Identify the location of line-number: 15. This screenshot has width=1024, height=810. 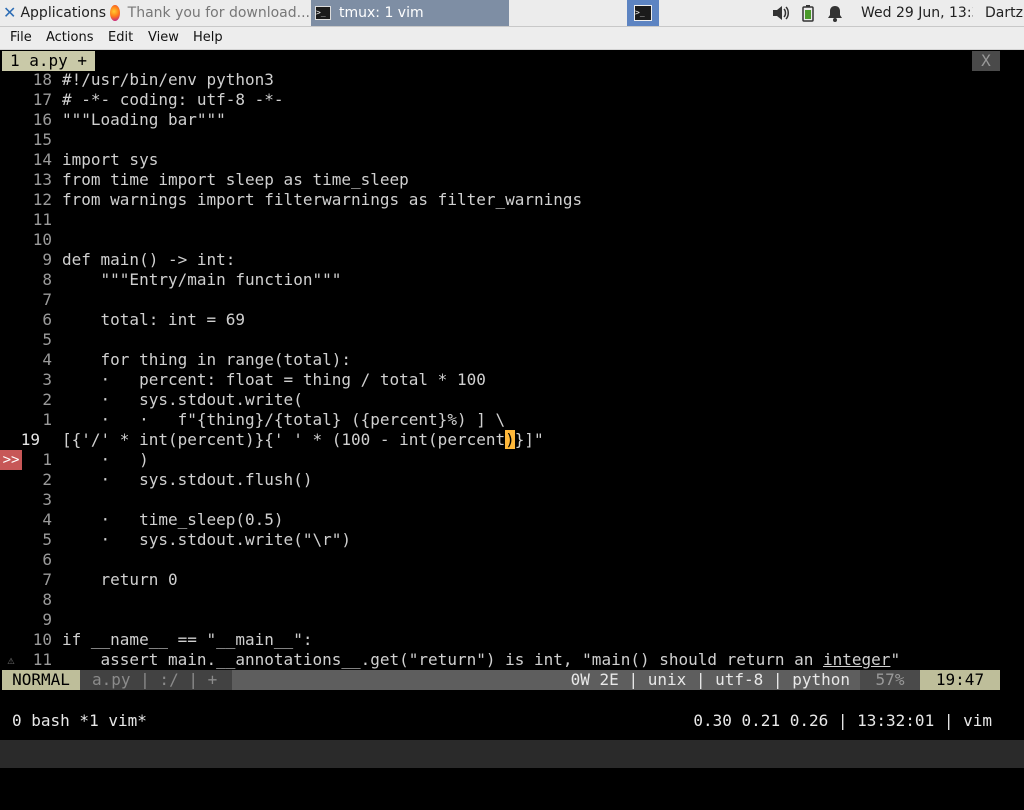
(42, 139).